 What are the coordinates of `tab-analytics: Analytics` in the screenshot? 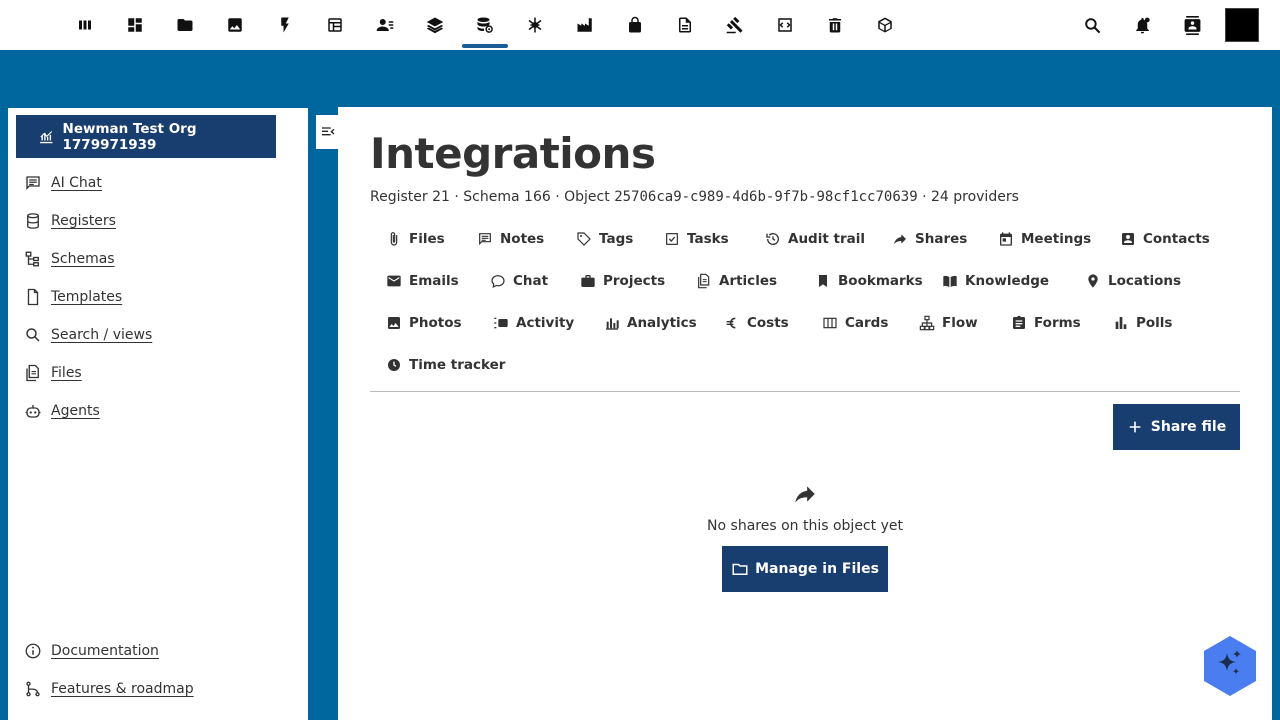 It's located at (650, 323).